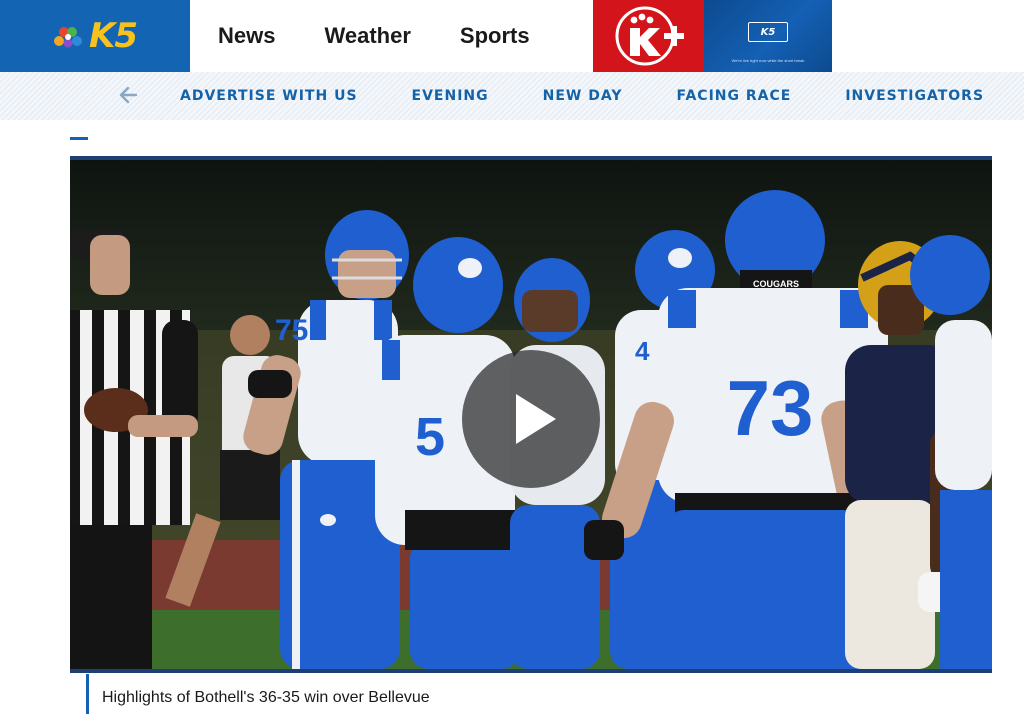 Image resolution: width=1024 pixels, height=720 pixels. I want to click on nav-weather: Weather, so click(367, 36).